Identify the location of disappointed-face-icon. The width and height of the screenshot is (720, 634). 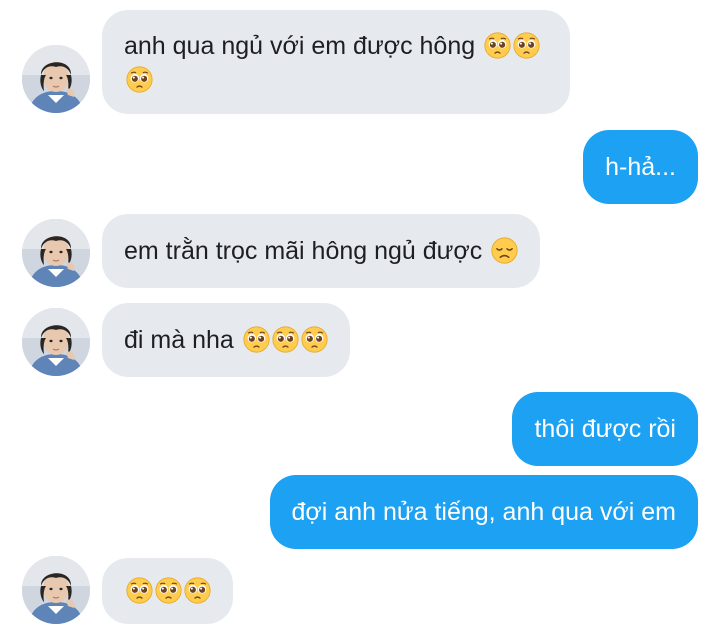
(504, 250).